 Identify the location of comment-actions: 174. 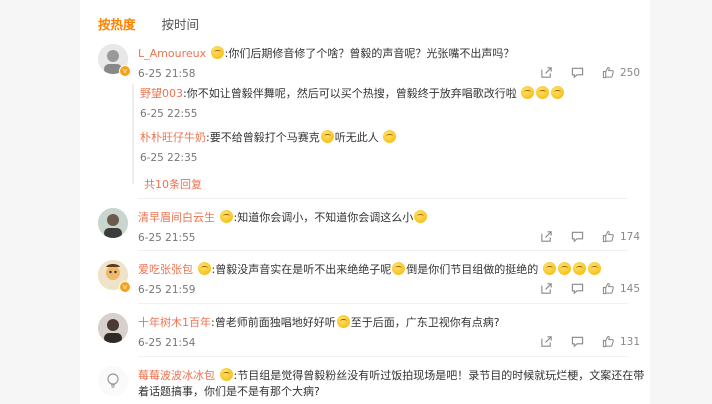
(590, 236).